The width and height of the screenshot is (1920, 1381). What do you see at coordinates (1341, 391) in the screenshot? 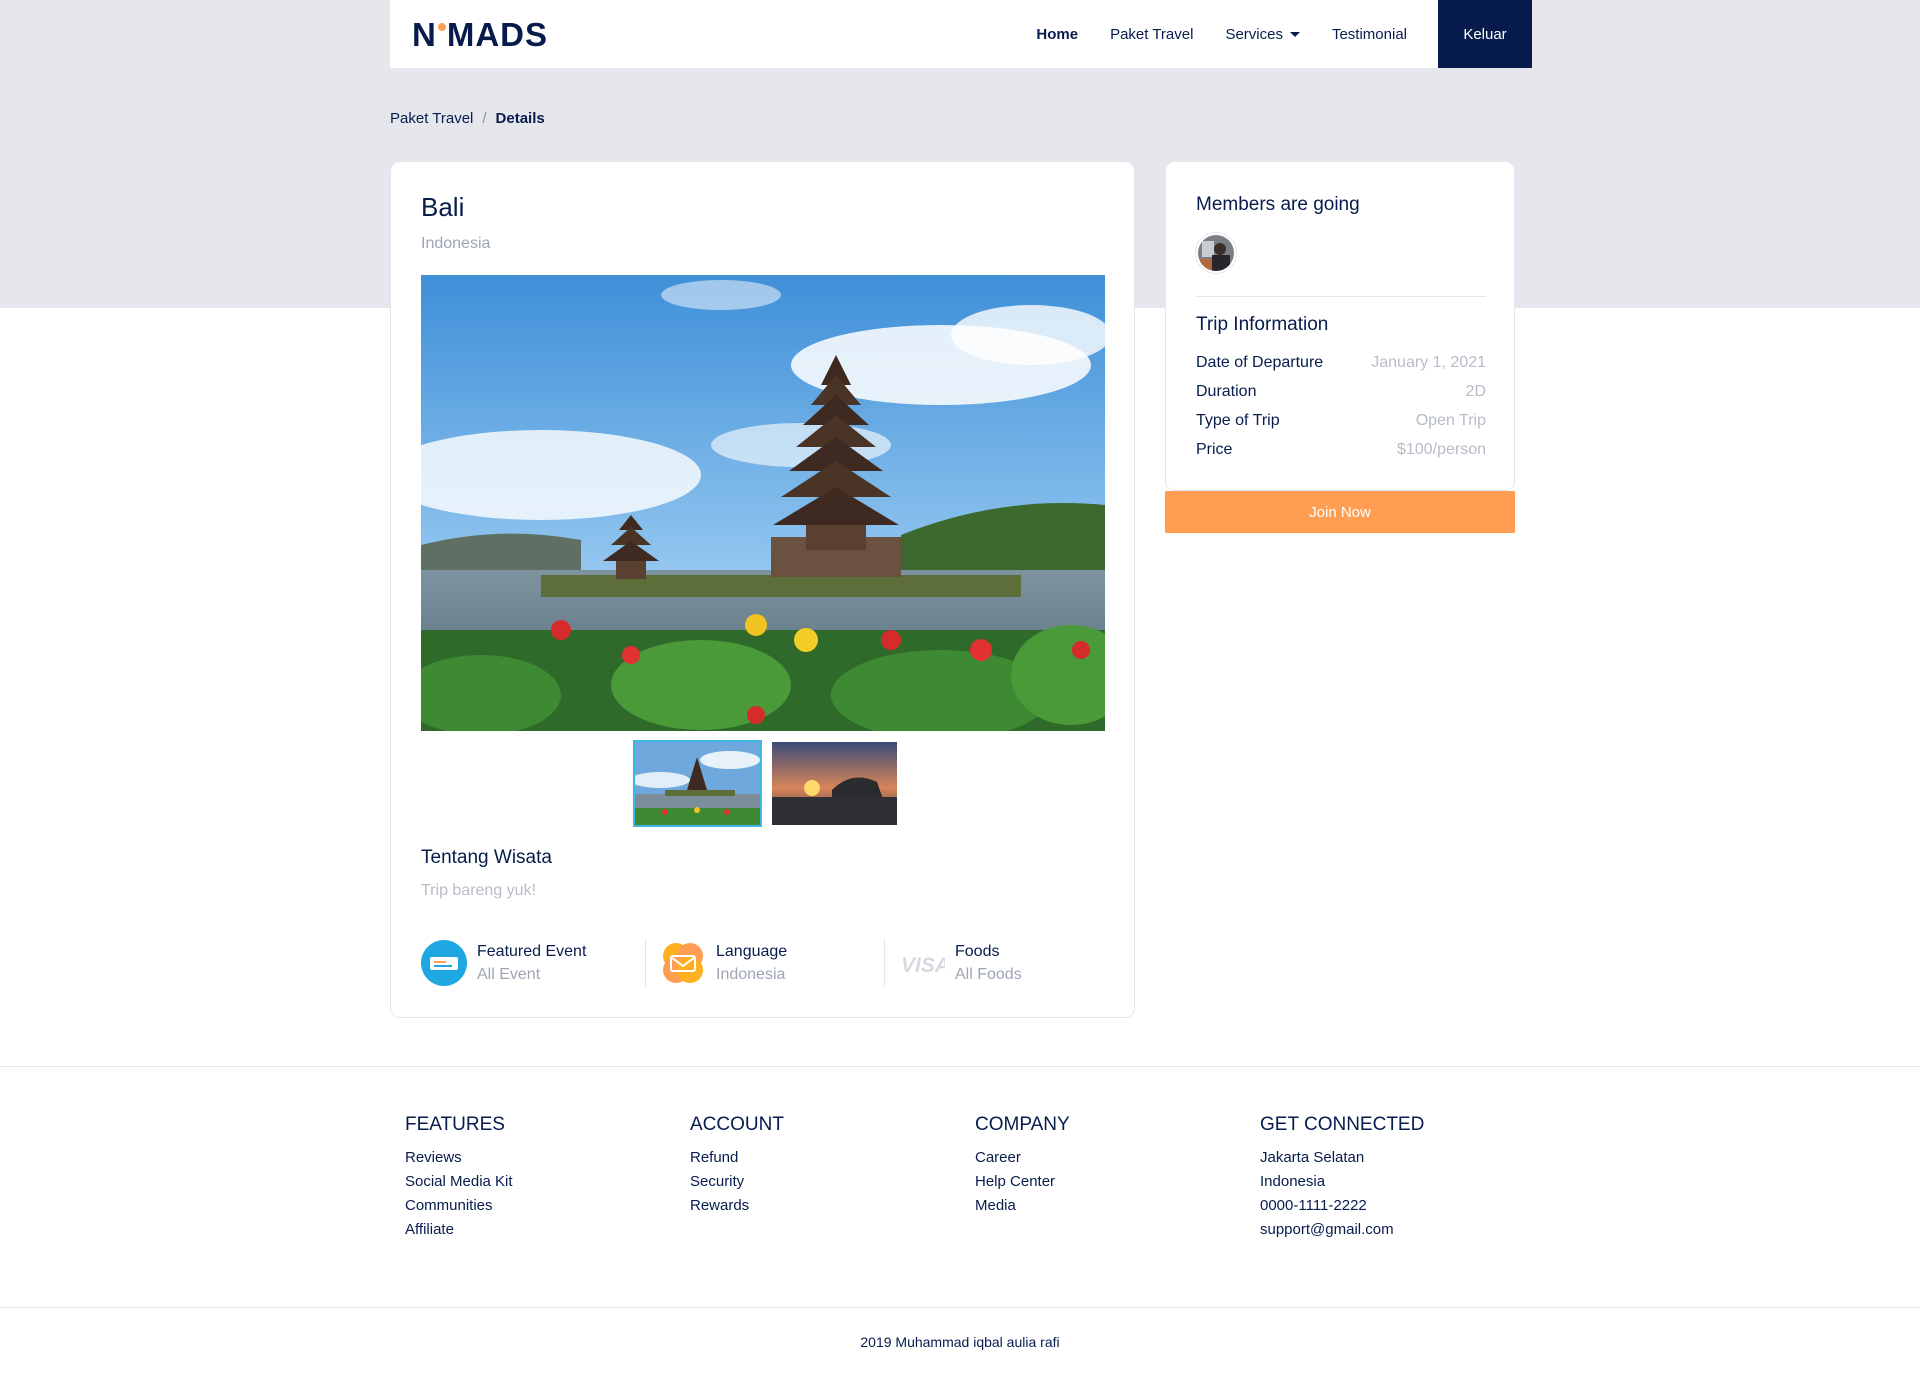
I see `trip-info-row: Duration 2D` at bounding box center [1341, 391].